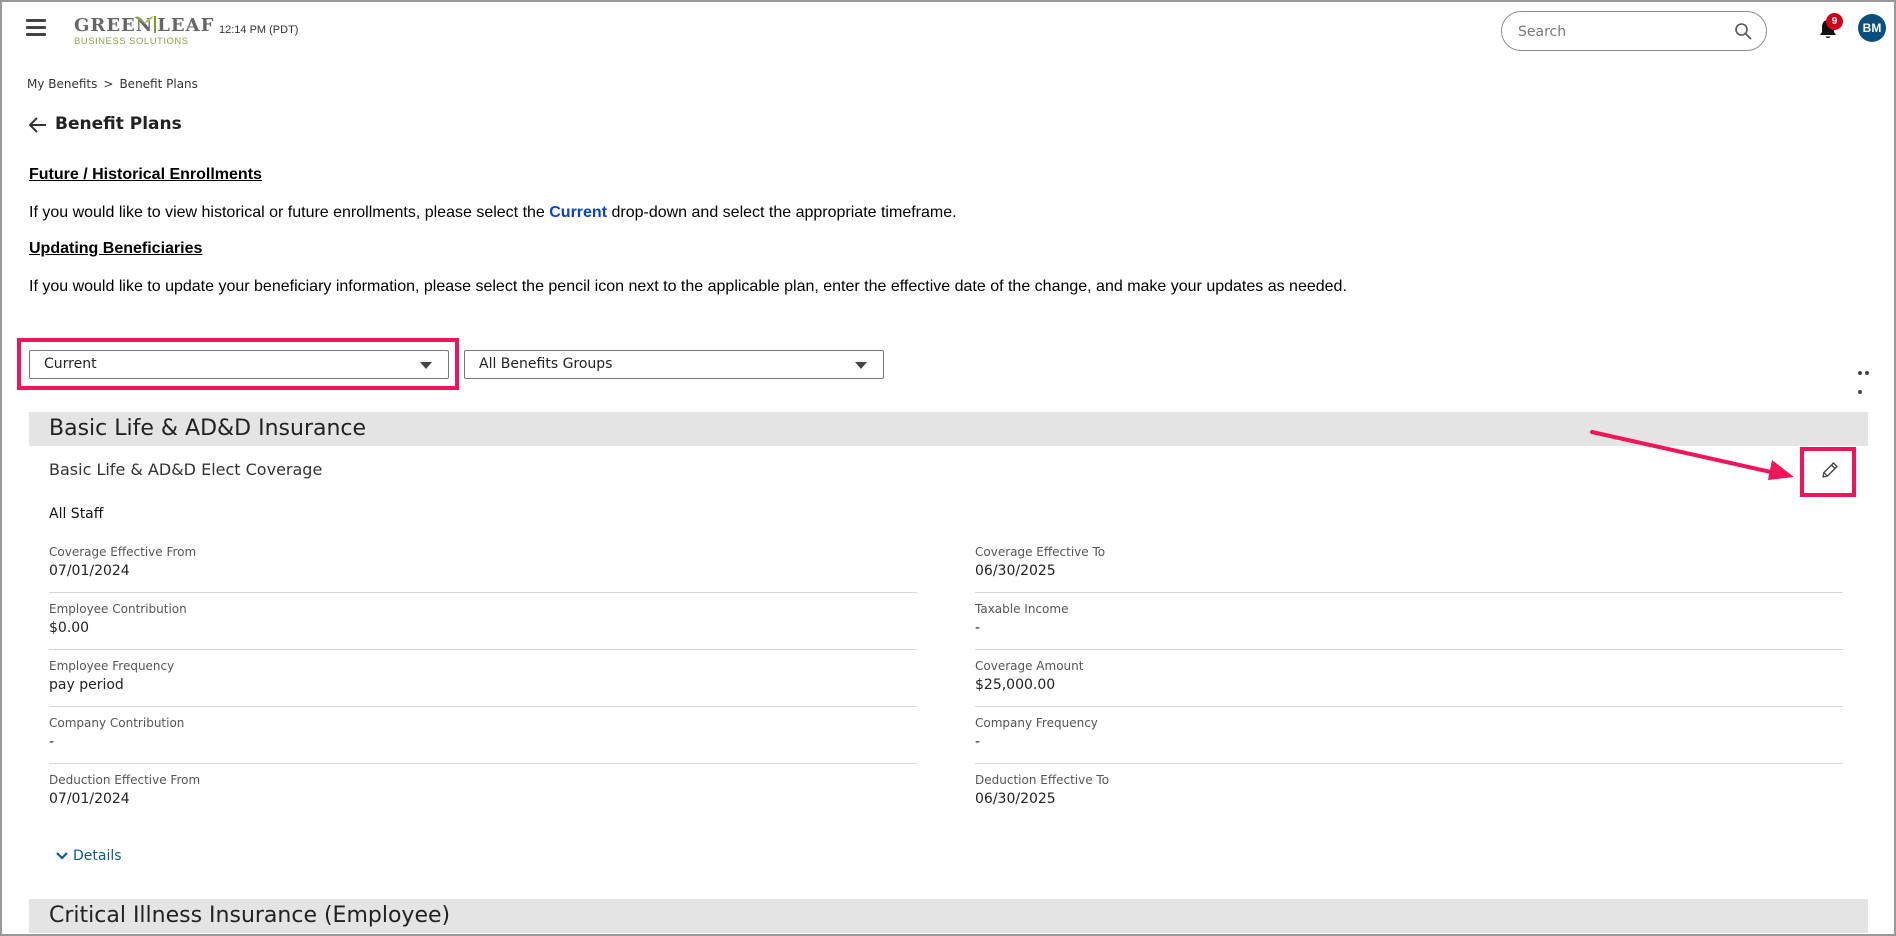  What do you see at coordinates (70, 364) in the screenshot?
I see `timeframe-dropdown-value: Current` at bounding box center [70, 364].